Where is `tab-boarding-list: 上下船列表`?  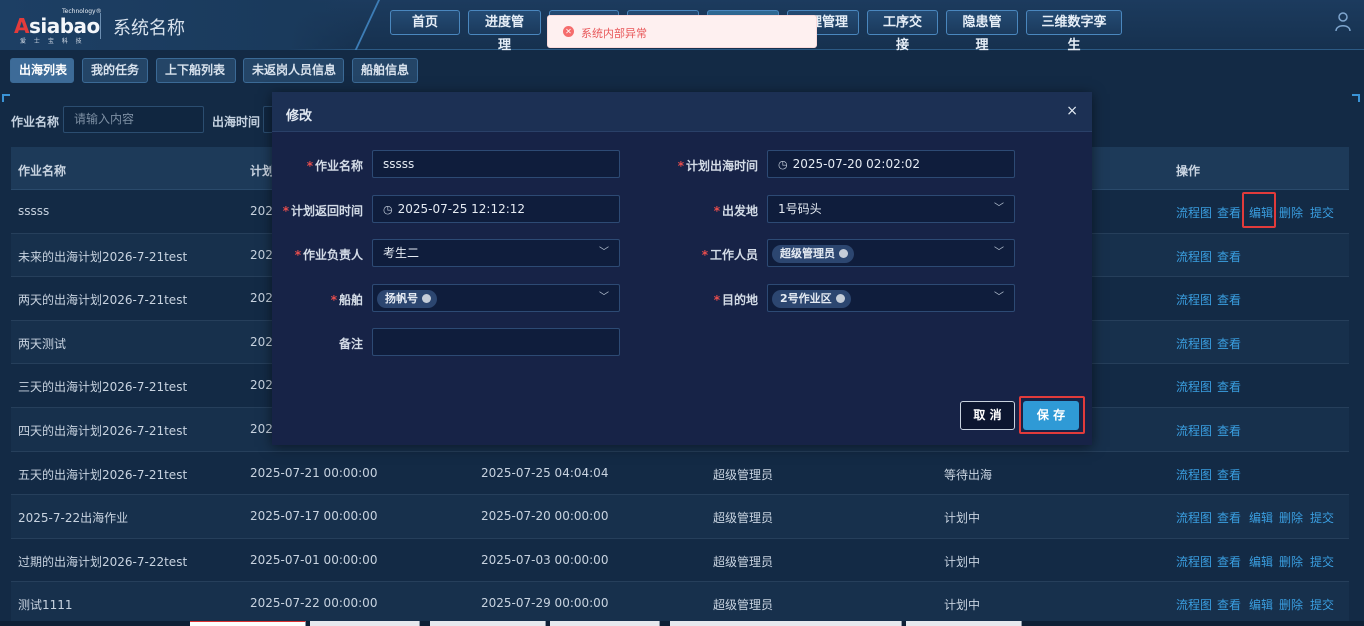 tab-boarding-list: 上下船列表 is located at coordinates (196, 70).